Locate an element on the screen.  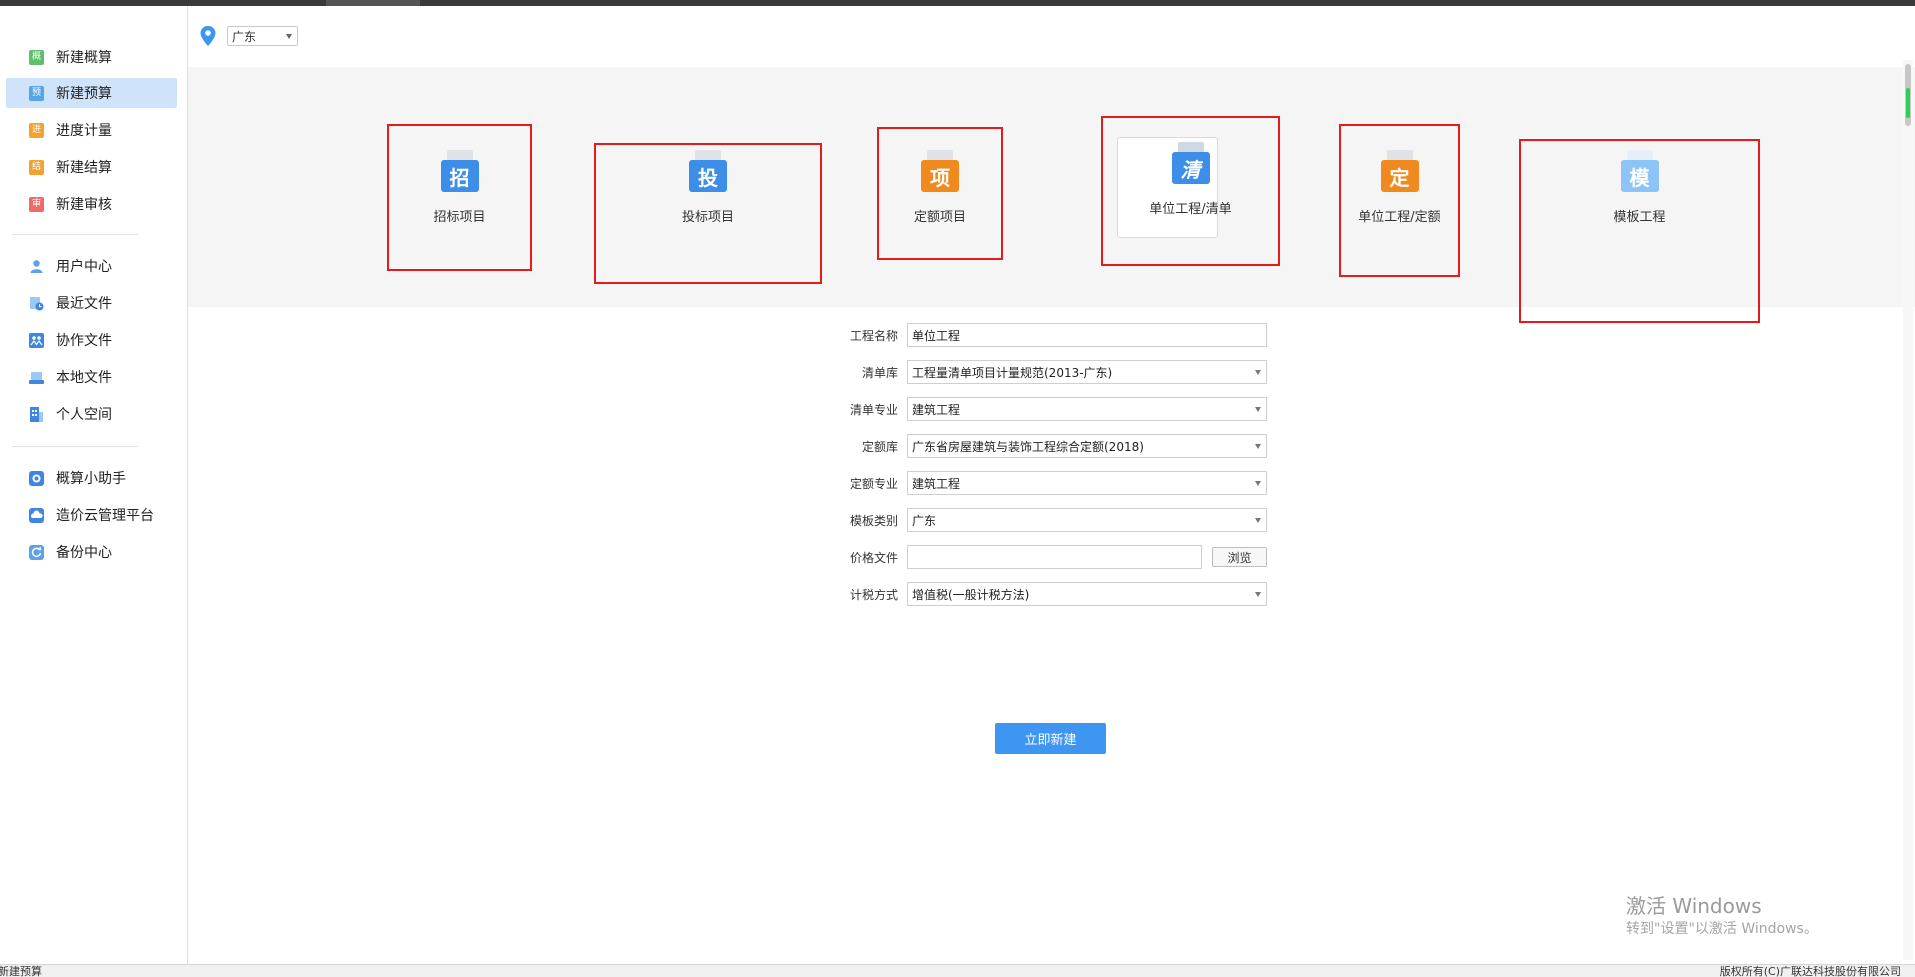
project-type-unit-quota: 定 单位工程/定额 is located at coordinates (1399, 200).